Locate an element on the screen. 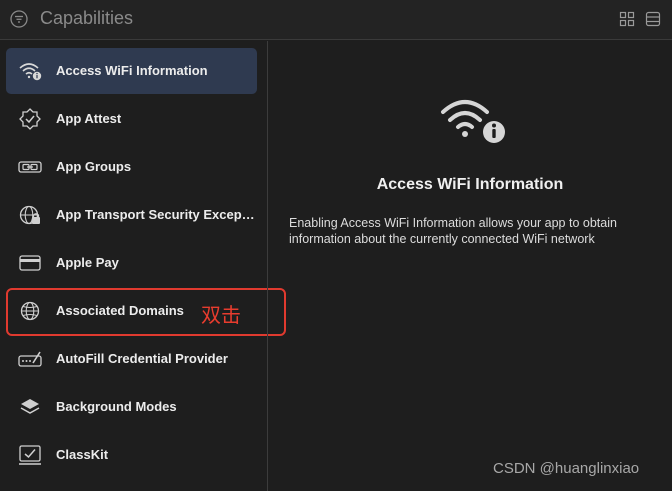 The width and height of the screenshot is (672, 491). annotation-highlight-box is located at coordinates (146, 312).